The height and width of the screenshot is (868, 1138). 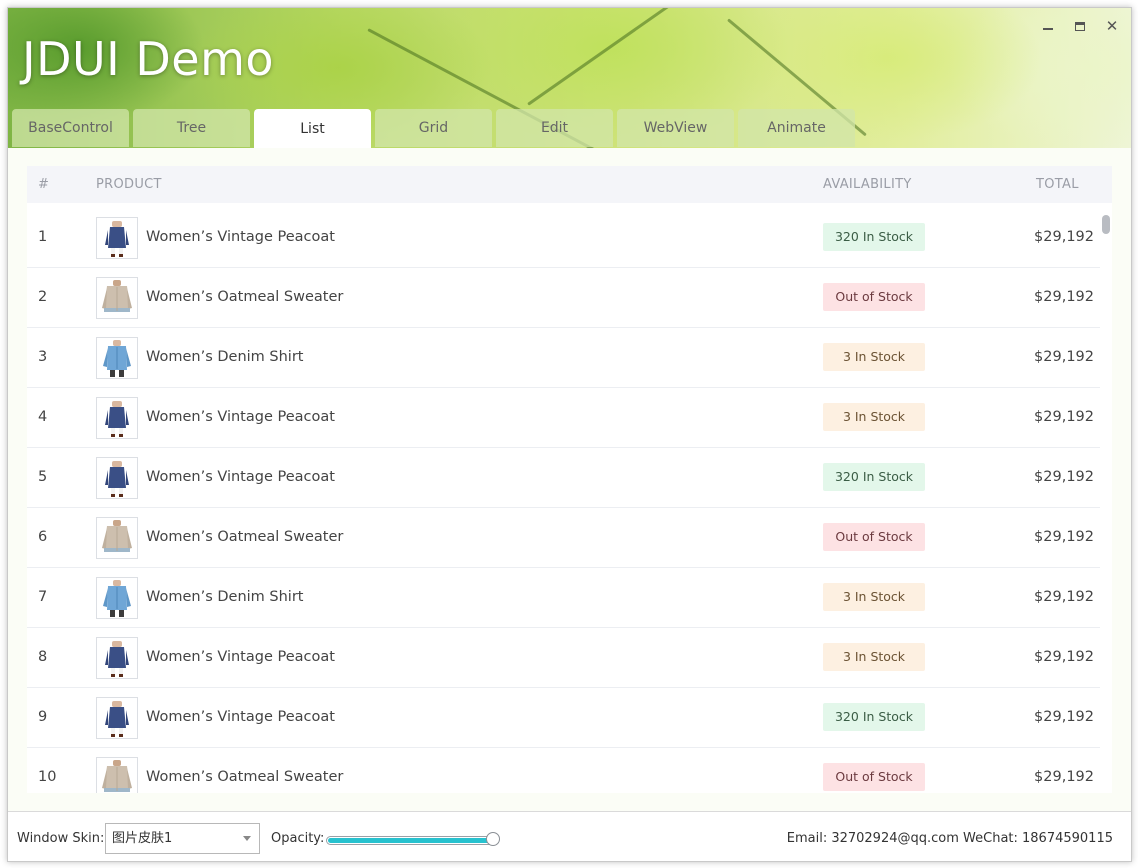 I want to click on tab-edit: Edit, so click(x=554, y=128).